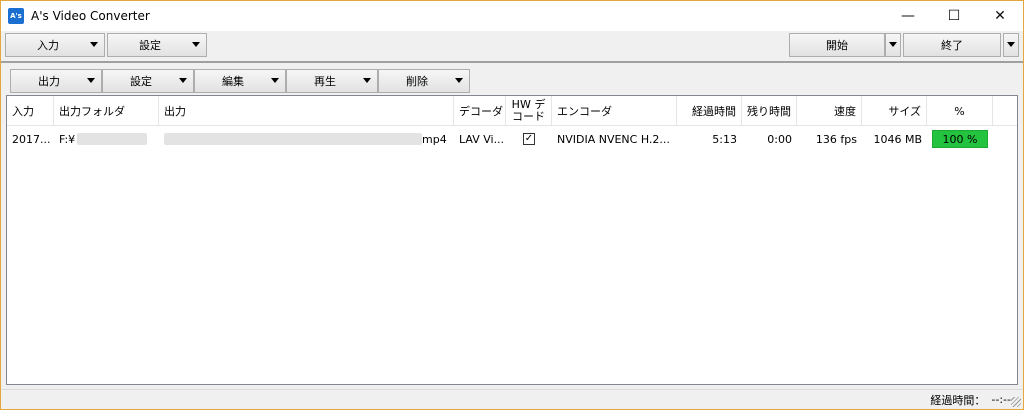 The width and height of the screenshot is (1024, 410). I want to click on output-menu-button: 出力, so click(56, 81).